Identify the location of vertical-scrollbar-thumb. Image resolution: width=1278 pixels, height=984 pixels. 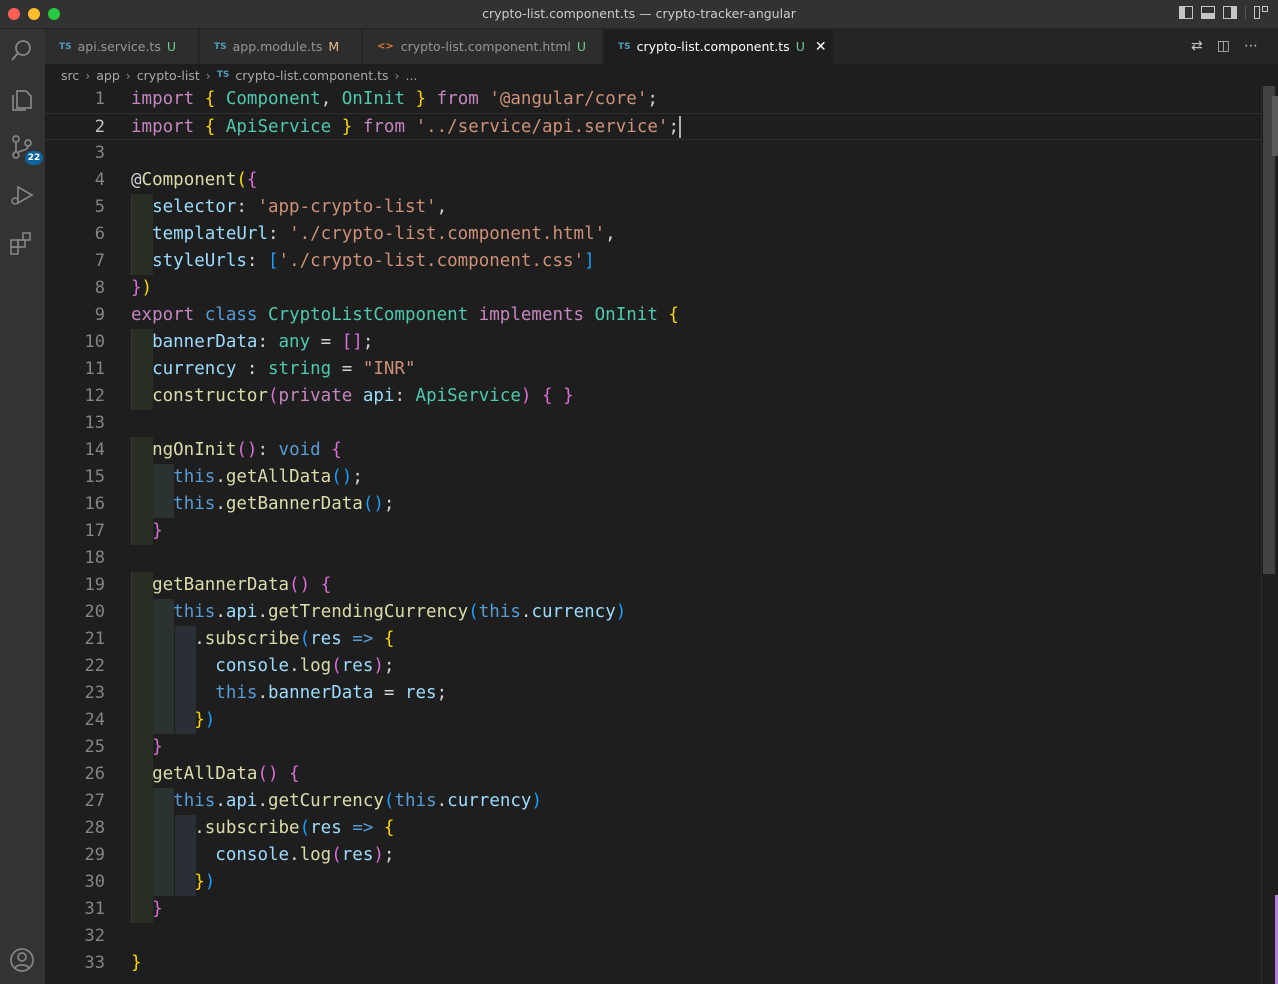
(1269, 330).